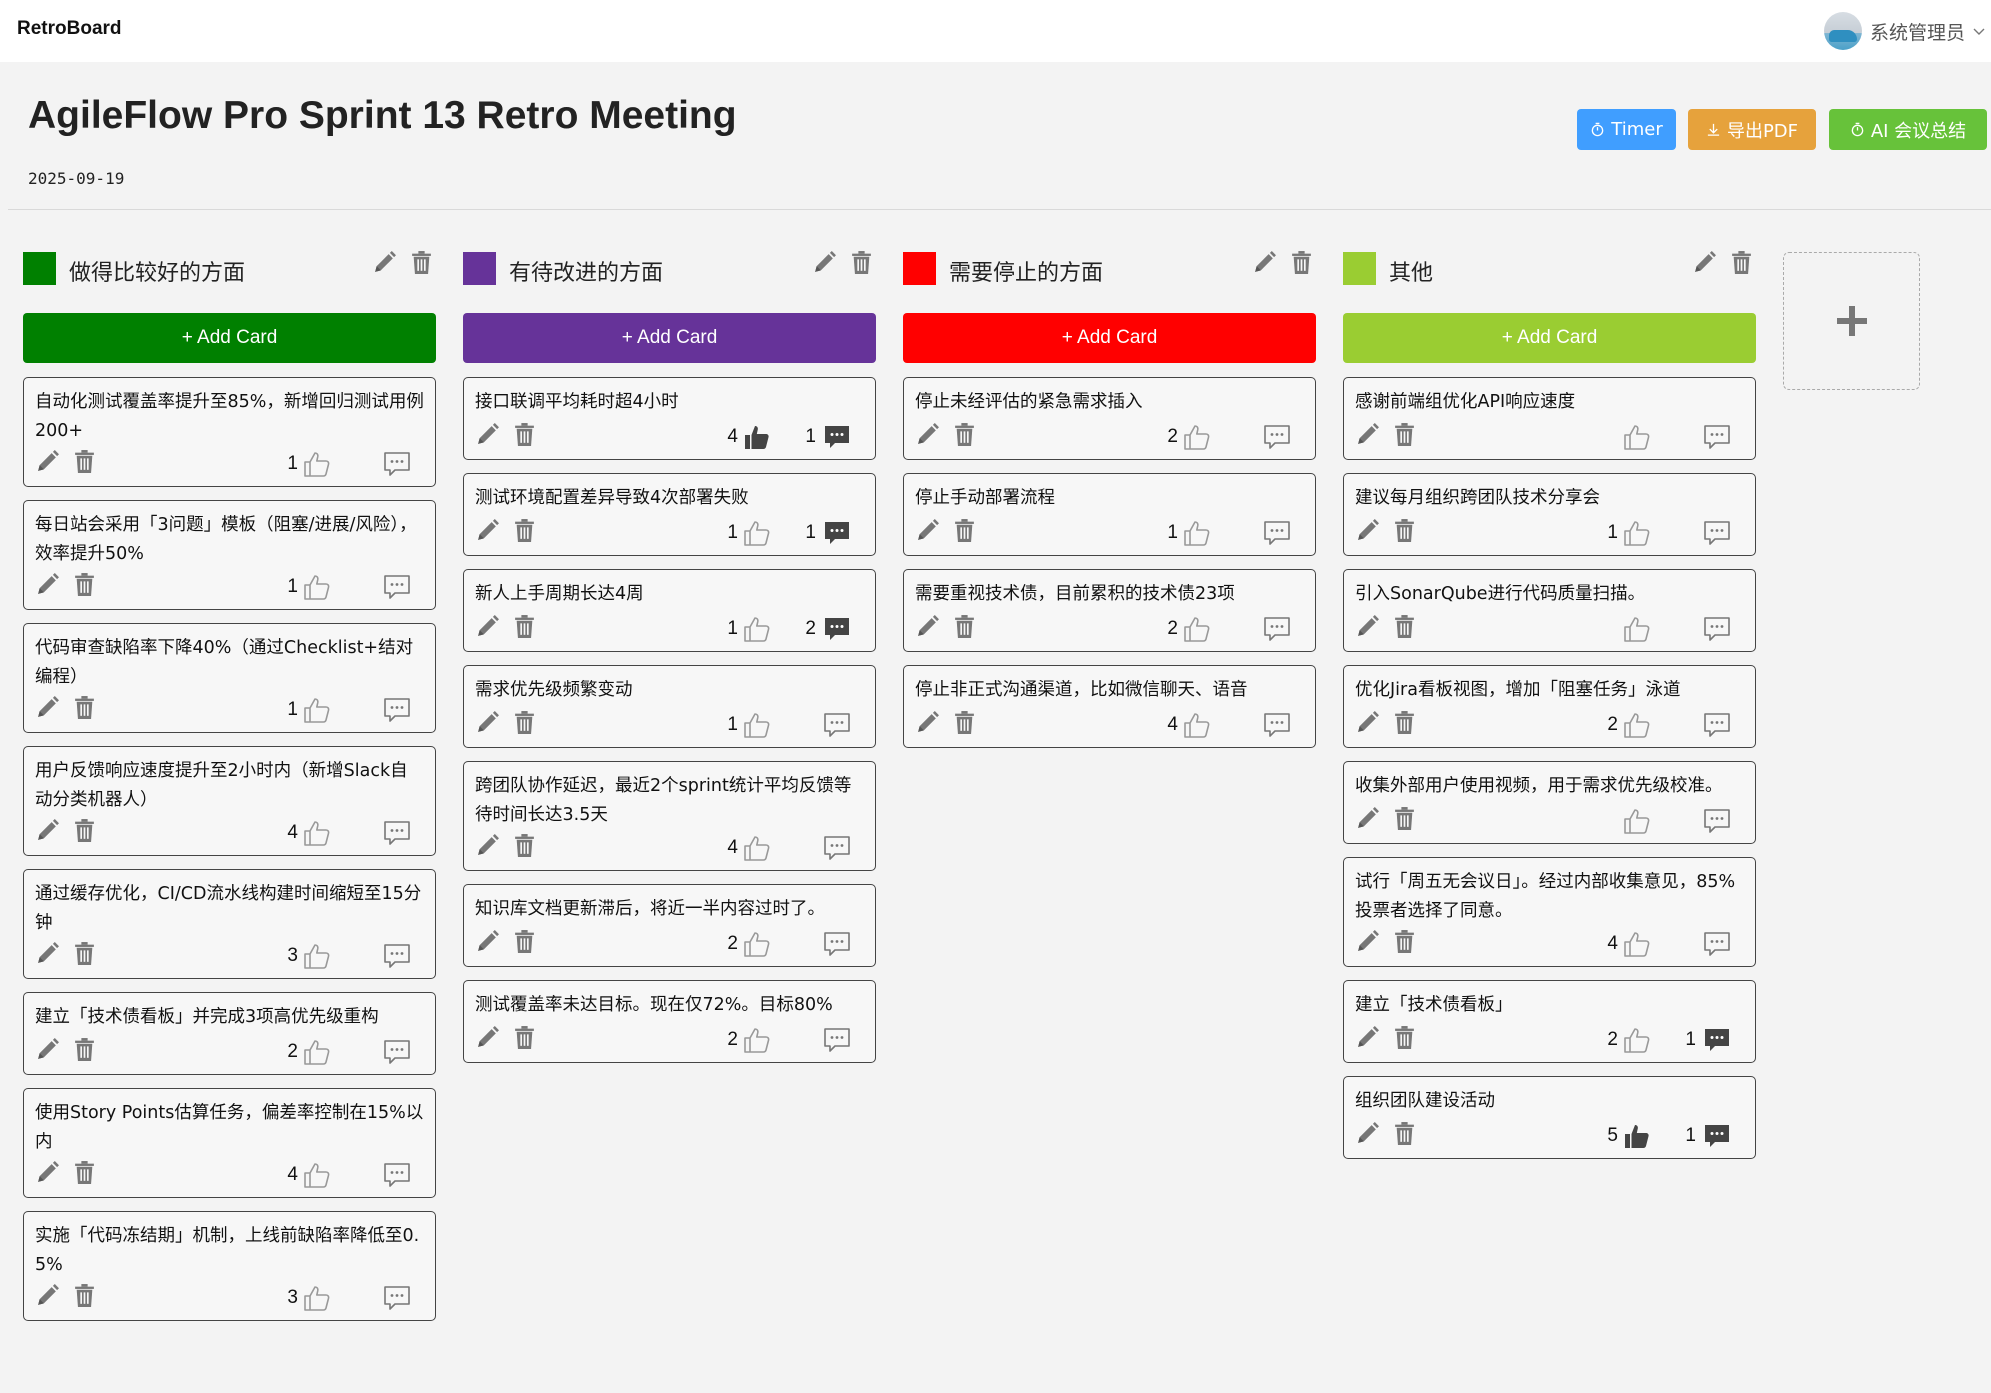 Image resolution: width=1991 pixels, height=1393 pixels. What do you see at coordinates (1908, 129) in the screenshot?
I see `ai-summary-button: AI 会议总结` at bounding box center [1908, 129].